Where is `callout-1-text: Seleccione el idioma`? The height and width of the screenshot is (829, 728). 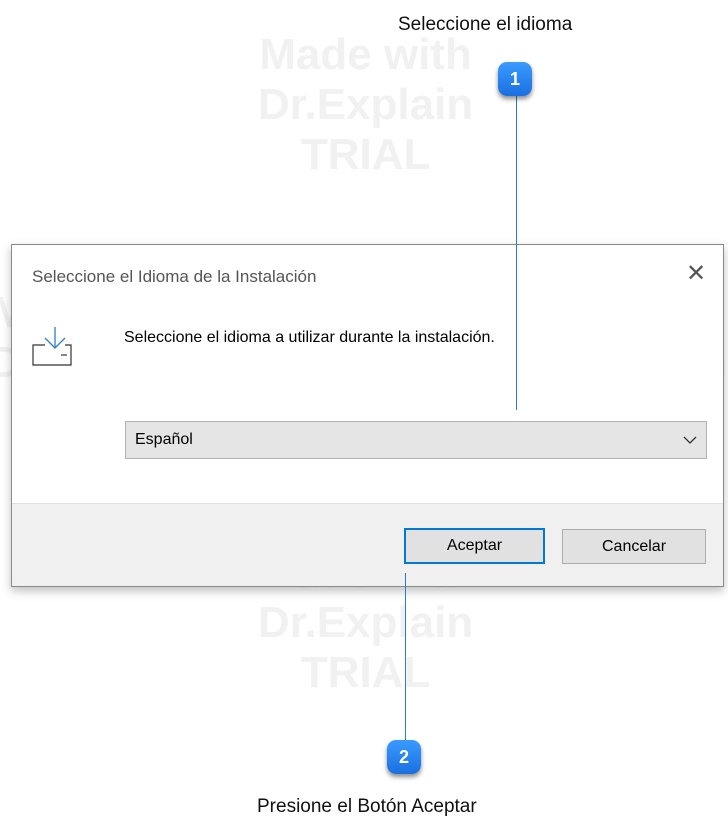 callout-1-text: Seleccione el idioma is located at coordinates (485, 24).